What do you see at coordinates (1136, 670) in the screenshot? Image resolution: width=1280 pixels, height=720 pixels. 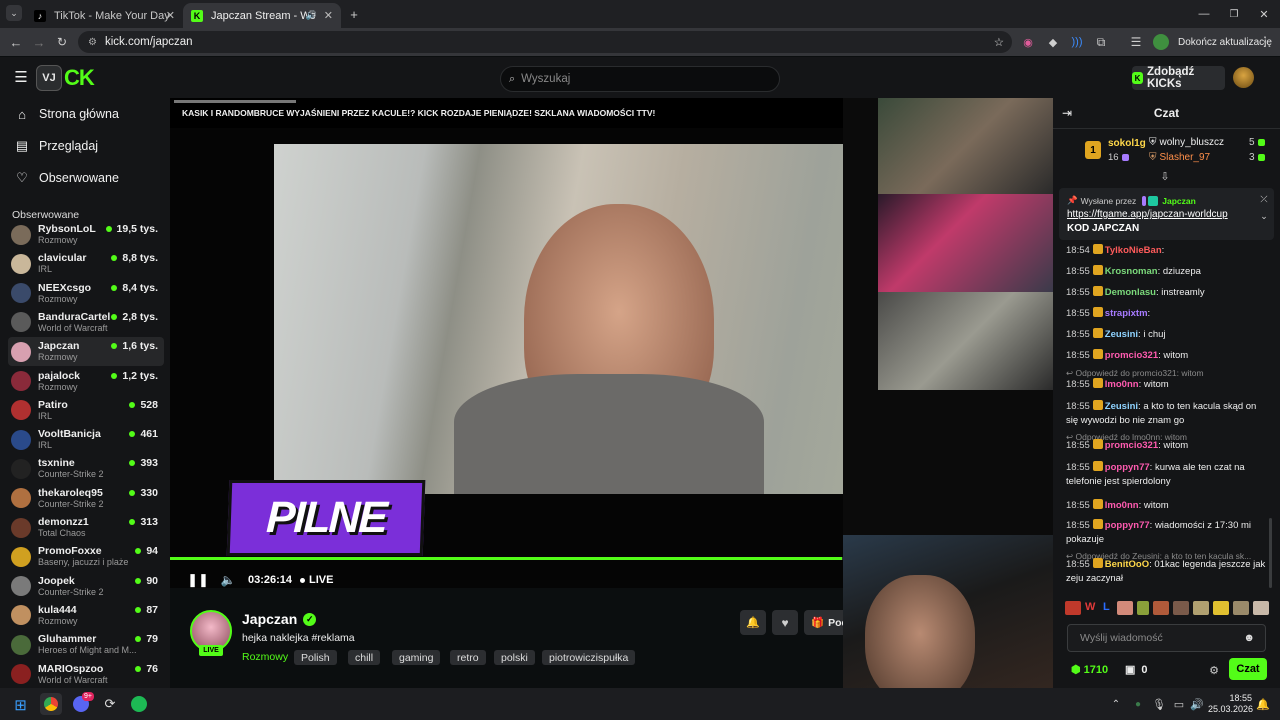 I see `gift-counter: ▣ 0` at bounding box center [1136, 670].